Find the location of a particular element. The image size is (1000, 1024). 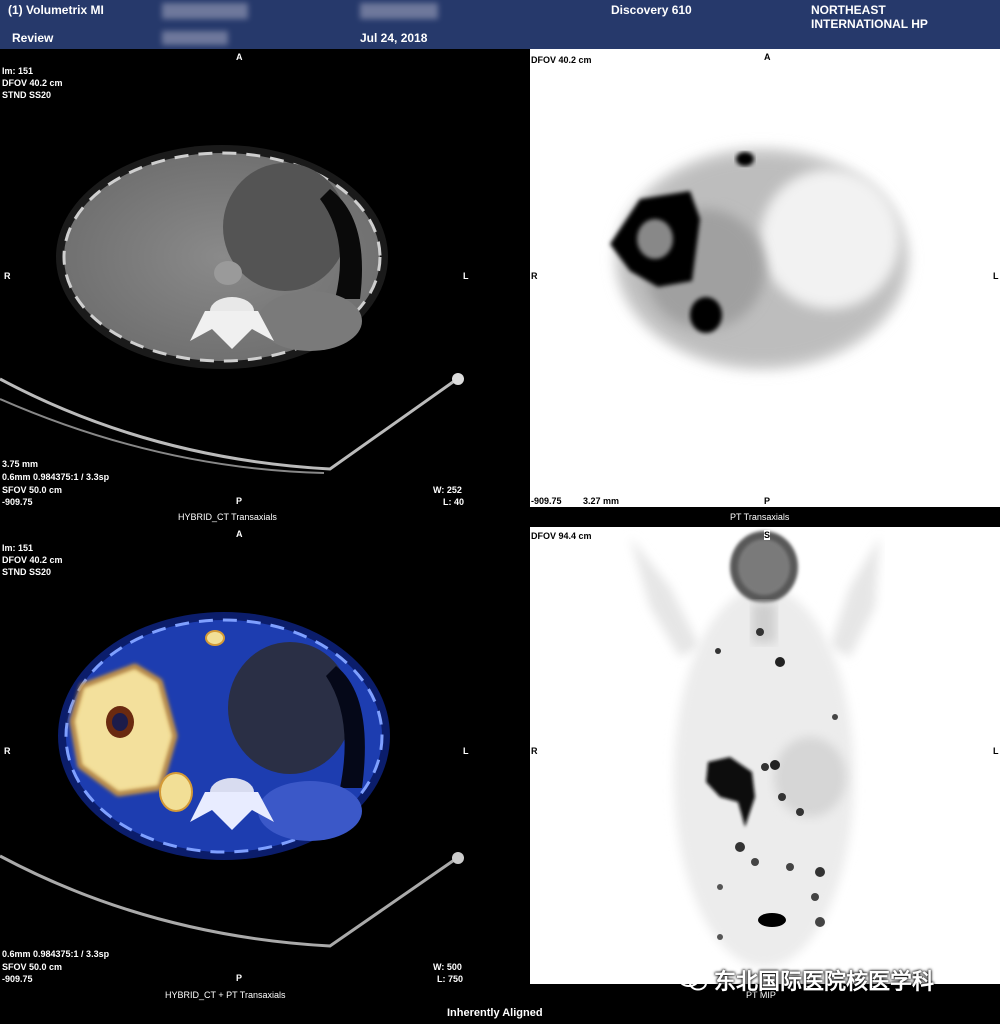

wechat-icon is located at coordinates (692, 980).